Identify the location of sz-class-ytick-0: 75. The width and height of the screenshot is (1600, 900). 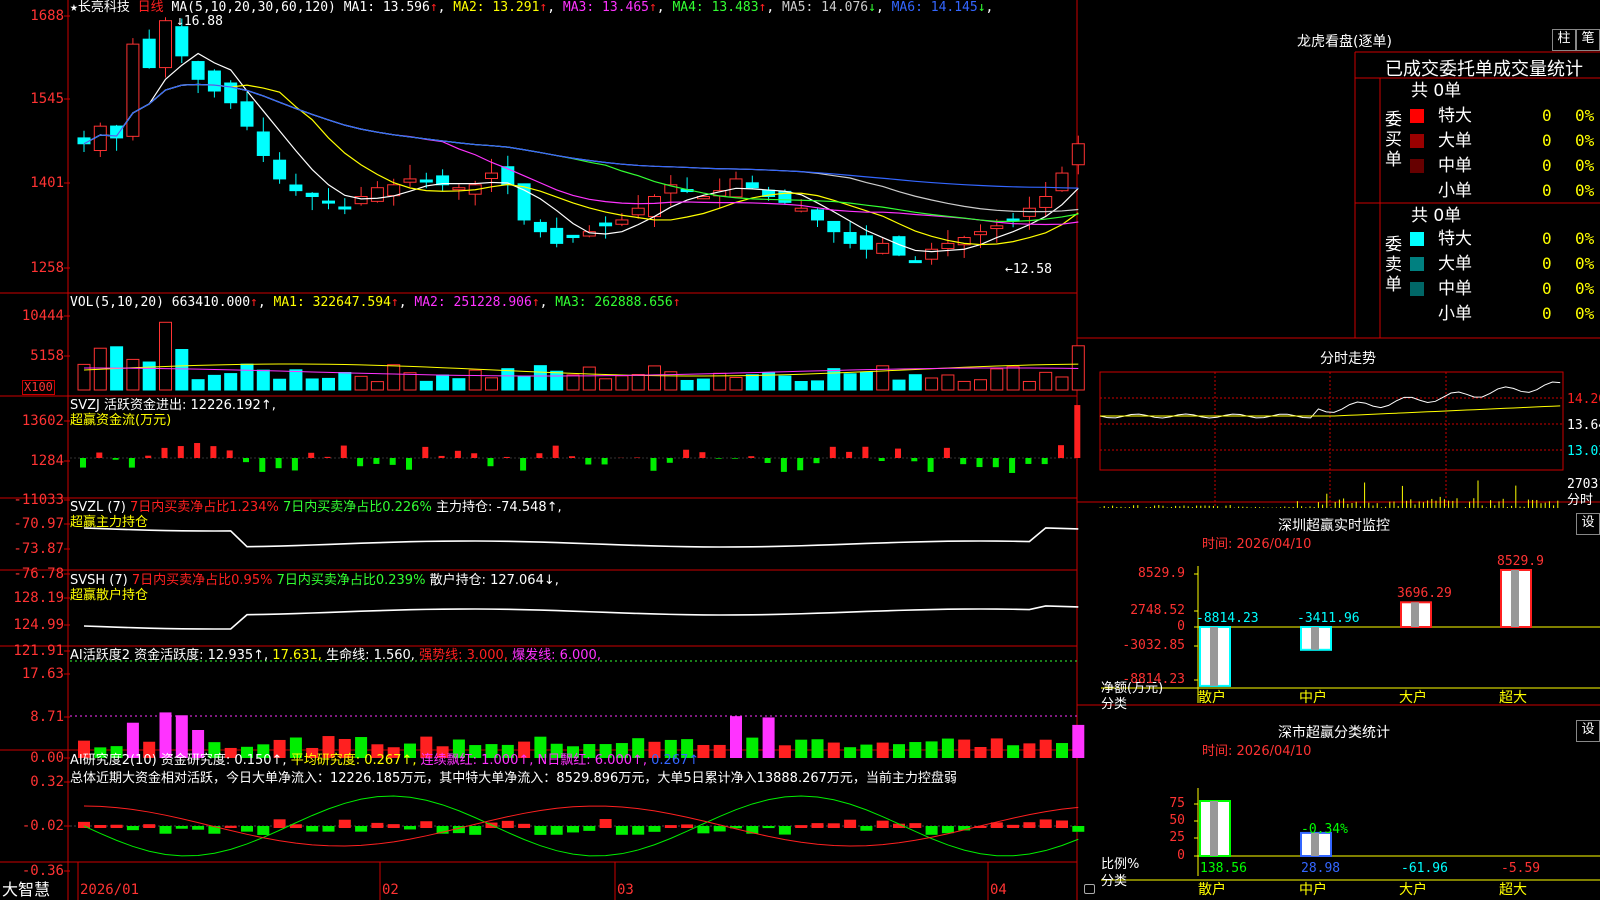
(1177, 803).